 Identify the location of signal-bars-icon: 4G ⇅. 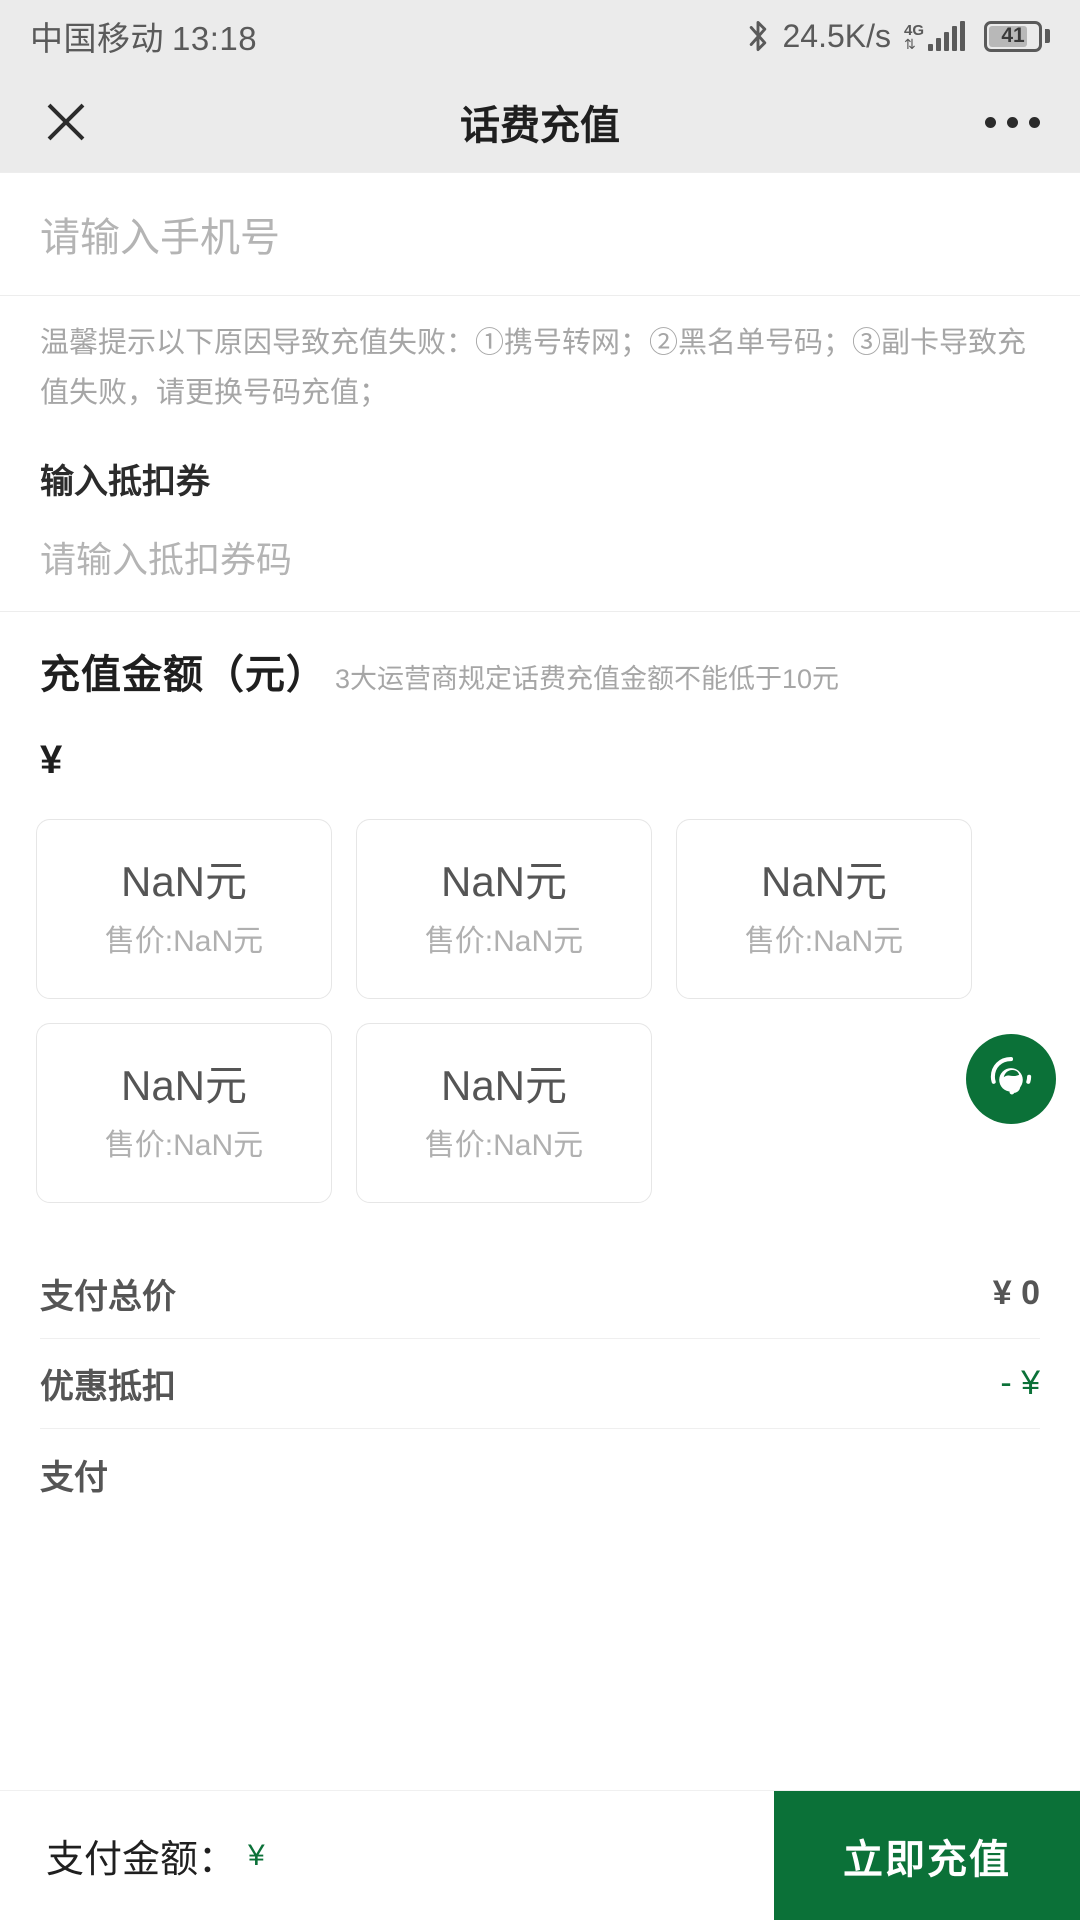
(934, 36).